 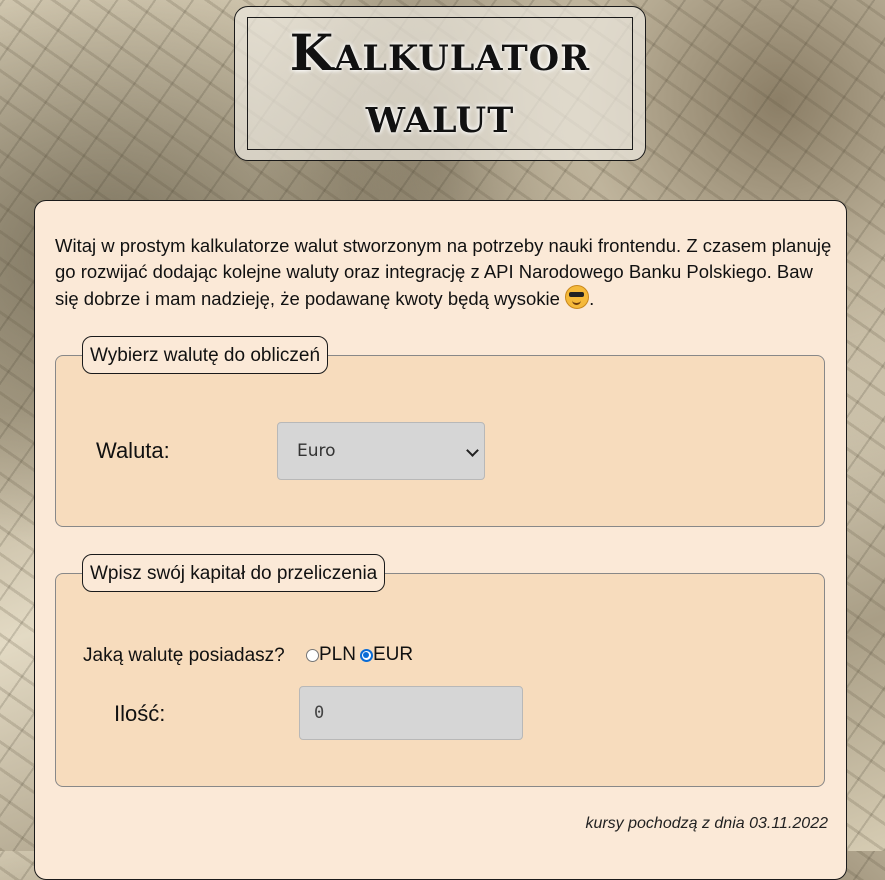 I want to click on currency-label: Waluta:, so click(x=133, y=450).